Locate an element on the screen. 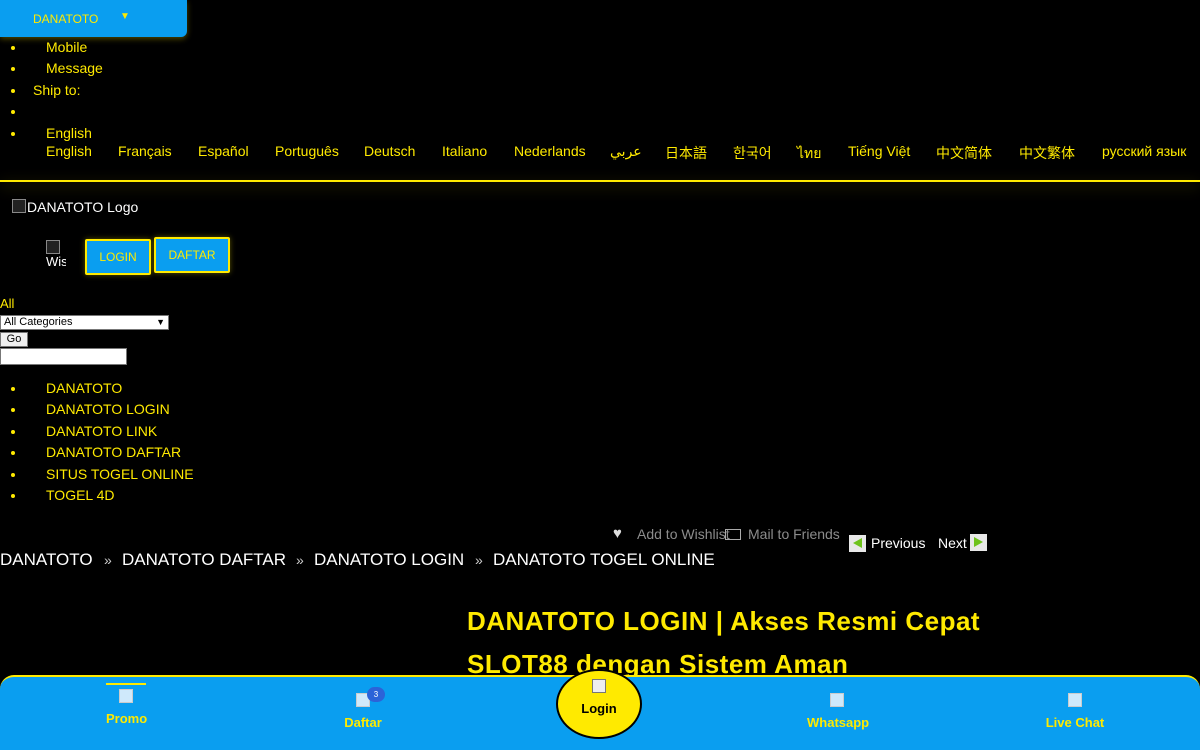 The image size is (1200, 750). arrow-left-icon is located at coordinates (857, 543).